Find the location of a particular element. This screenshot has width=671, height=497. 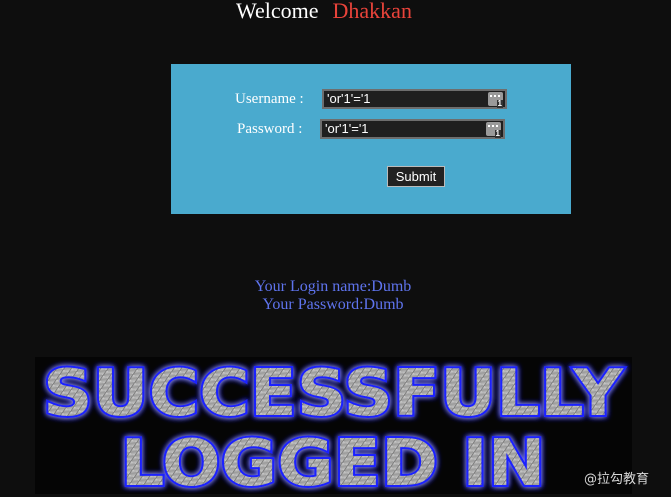

submit-button: Submit is located at coordinates (416, 176).